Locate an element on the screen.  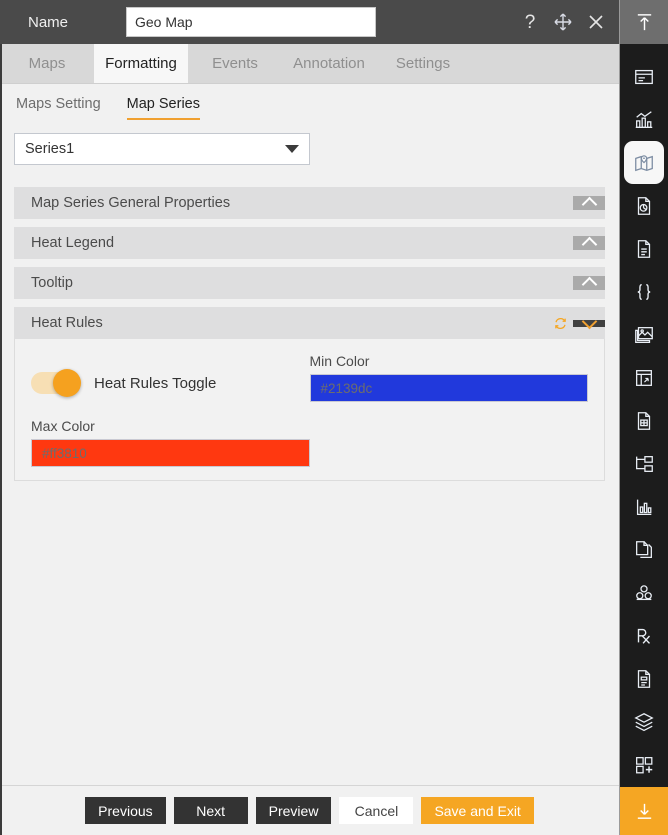
section-heat-rules: Heat Rules is located at coordinates (309, 323).